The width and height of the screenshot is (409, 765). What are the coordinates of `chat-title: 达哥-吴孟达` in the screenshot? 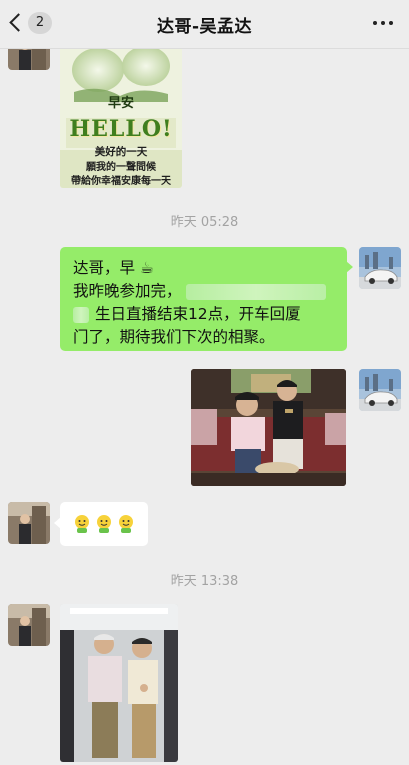 It's located at (204, 26).